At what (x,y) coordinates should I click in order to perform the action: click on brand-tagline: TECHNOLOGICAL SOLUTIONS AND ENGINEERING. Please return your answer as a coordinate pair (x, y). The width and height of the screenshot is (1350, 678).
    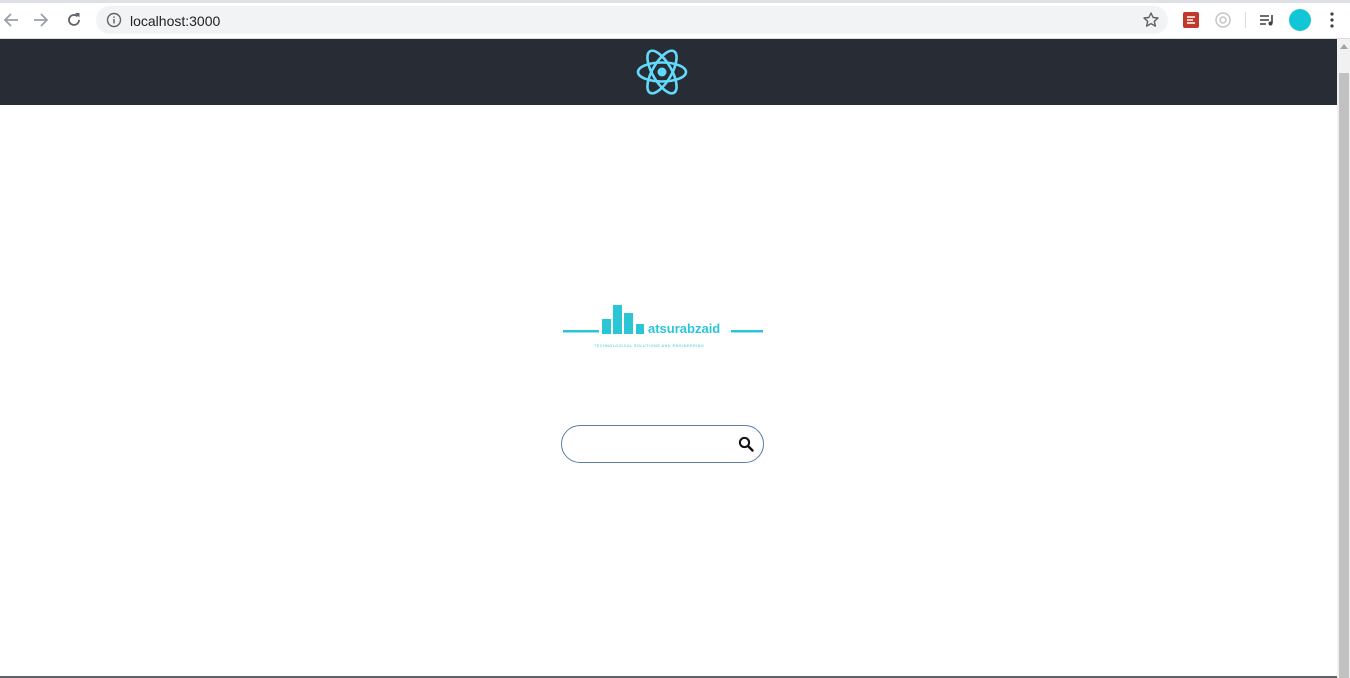
    Looking at the image, I should click on (649, 346).